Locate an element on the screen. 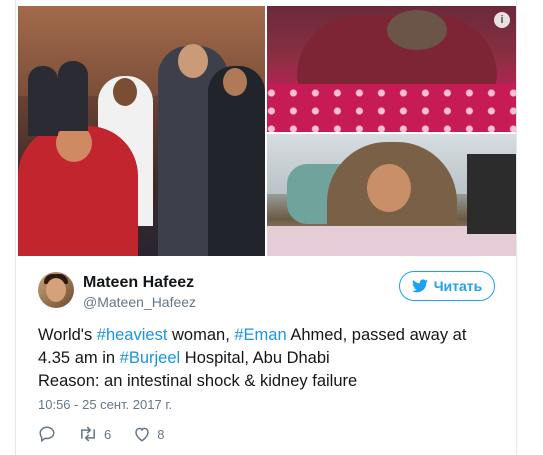 This screenshot has height=455, width=543. retweet-icon is located at coordinates (88, 434).